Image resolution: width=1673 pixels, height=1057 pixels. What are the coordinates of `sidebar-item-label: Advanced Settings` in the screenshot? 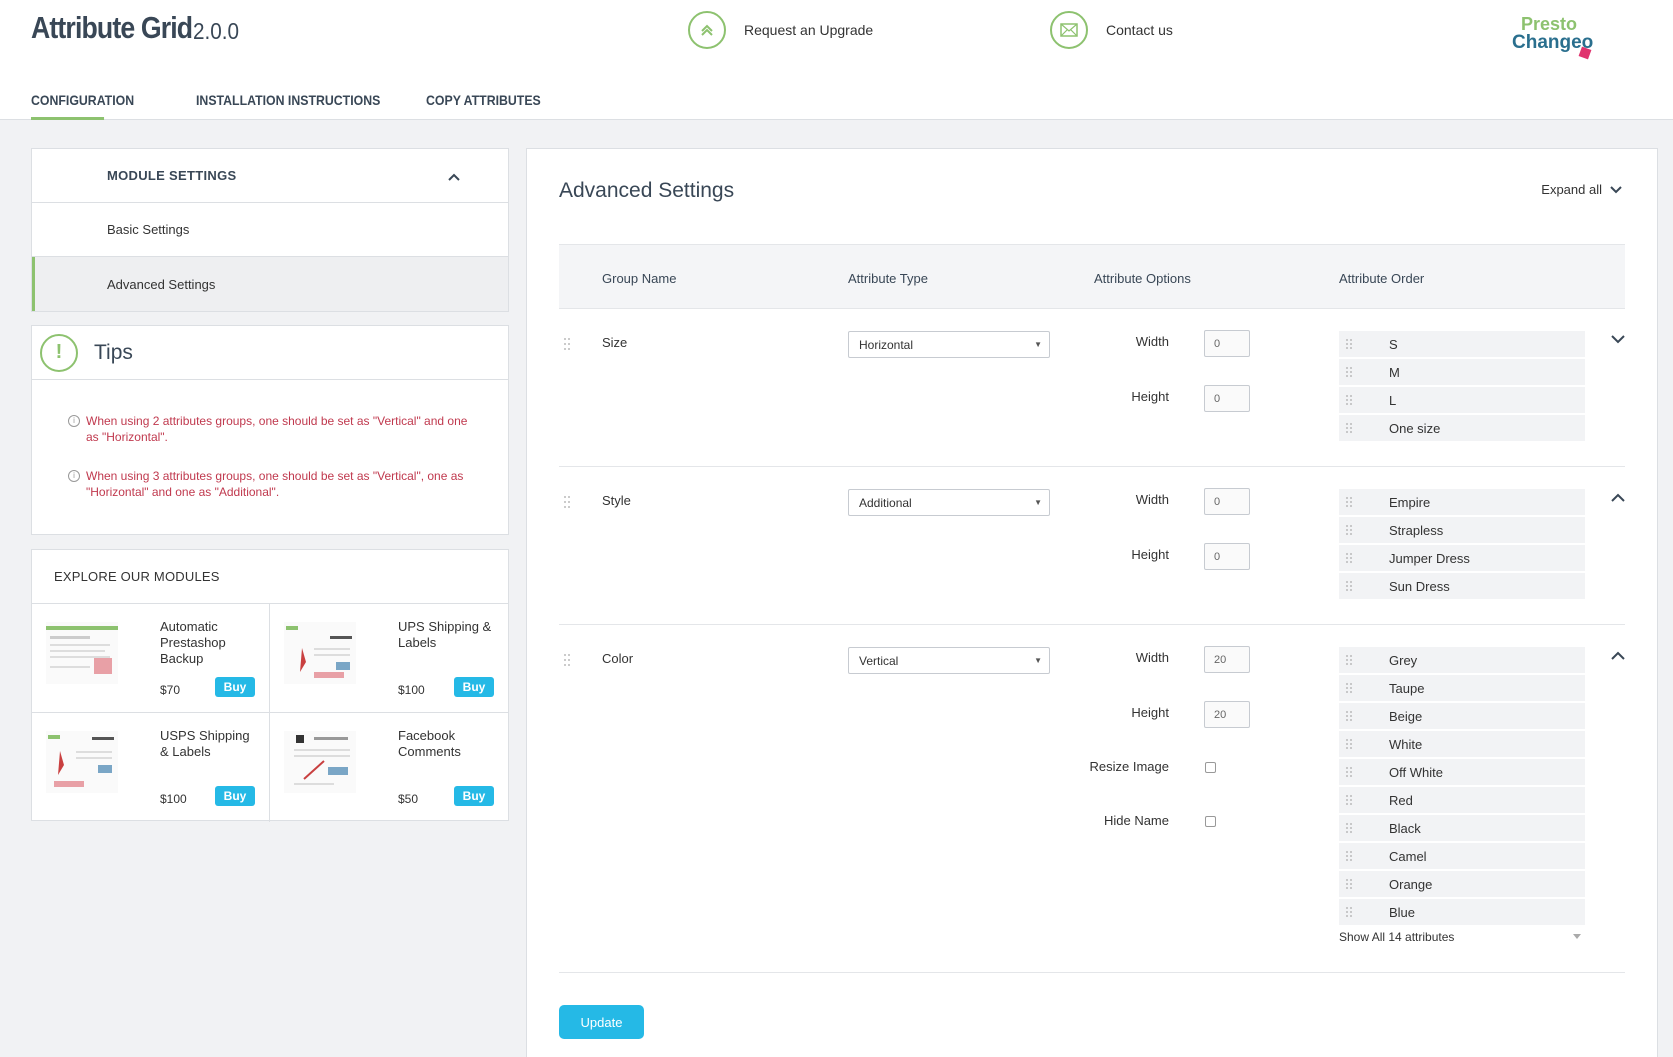 It's located at (161, 284).